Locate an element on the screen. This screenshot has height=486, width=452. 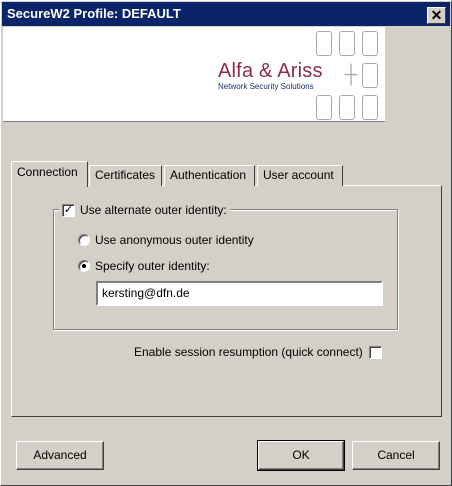
ok-button: OK is located at coordinates (301, 455).